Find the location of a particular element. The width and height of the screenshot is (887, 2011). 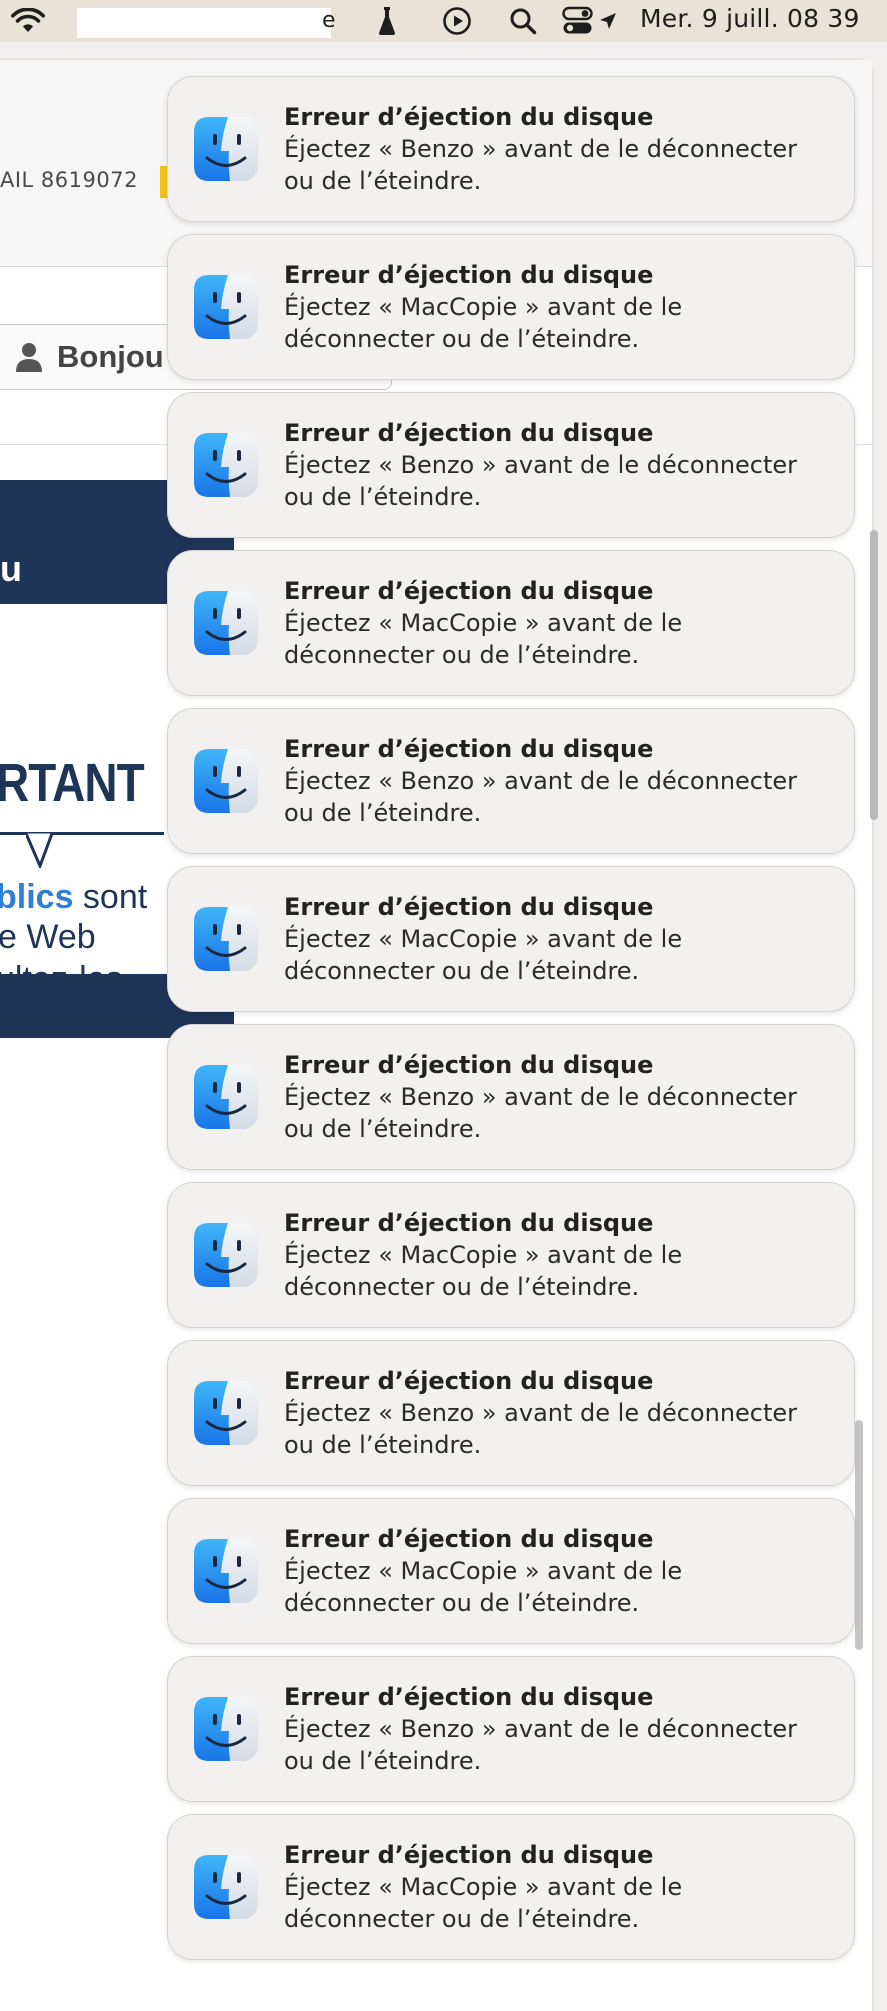

location-arrow-icon is located at coordinates (608, 21).